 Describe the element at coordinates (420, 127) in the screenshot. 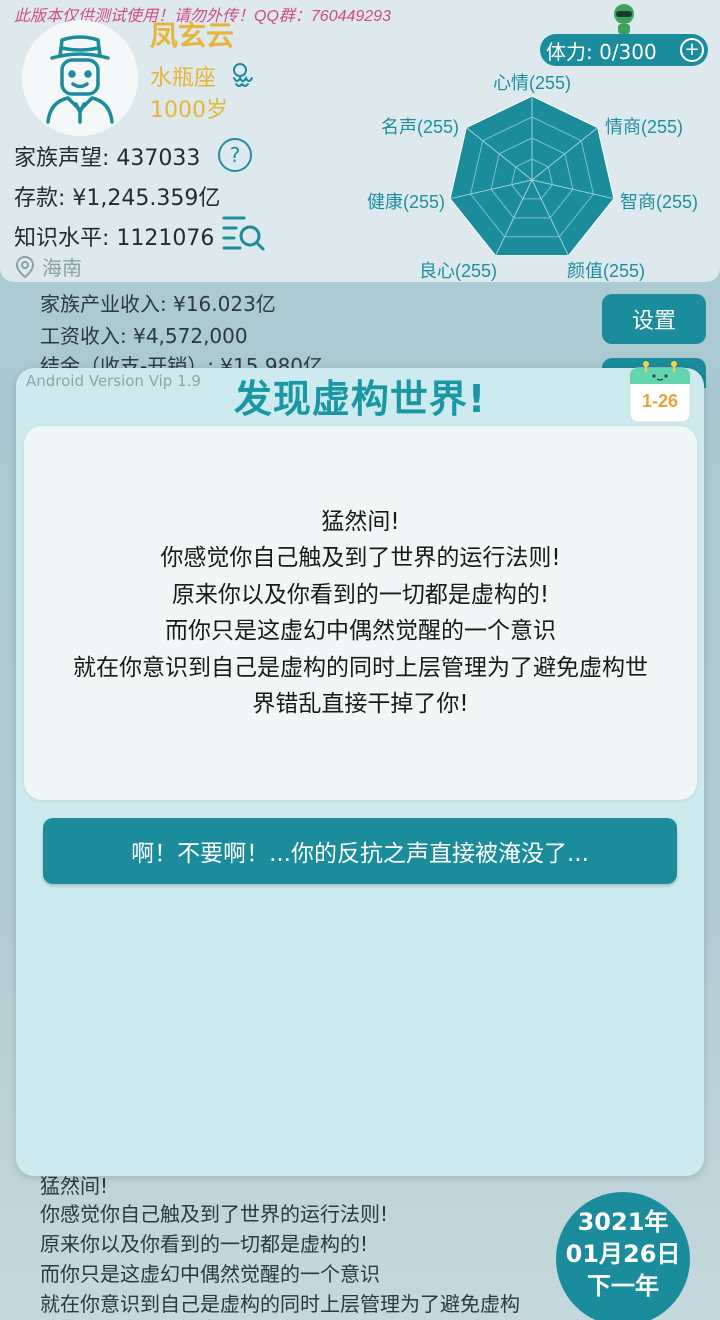

I see `radar-label-fame: 名声(255)` at that location.